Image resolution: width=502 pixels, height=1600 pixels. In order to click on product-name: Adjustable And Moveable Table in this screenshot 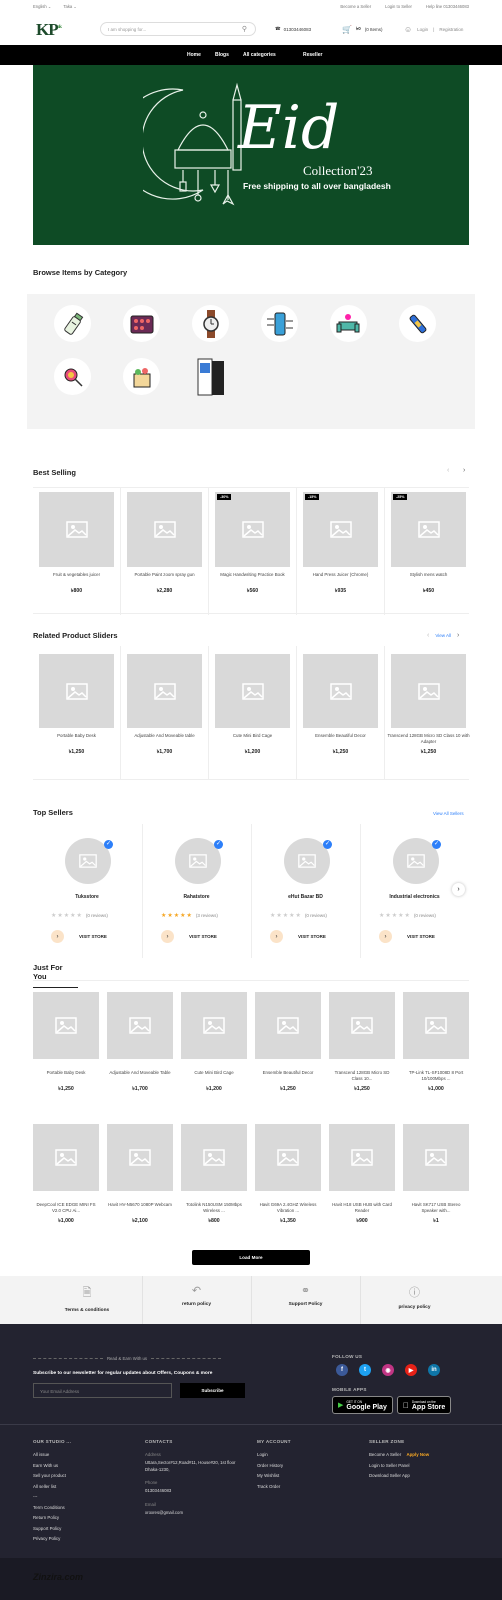, I will do `click(140, 1076)`.